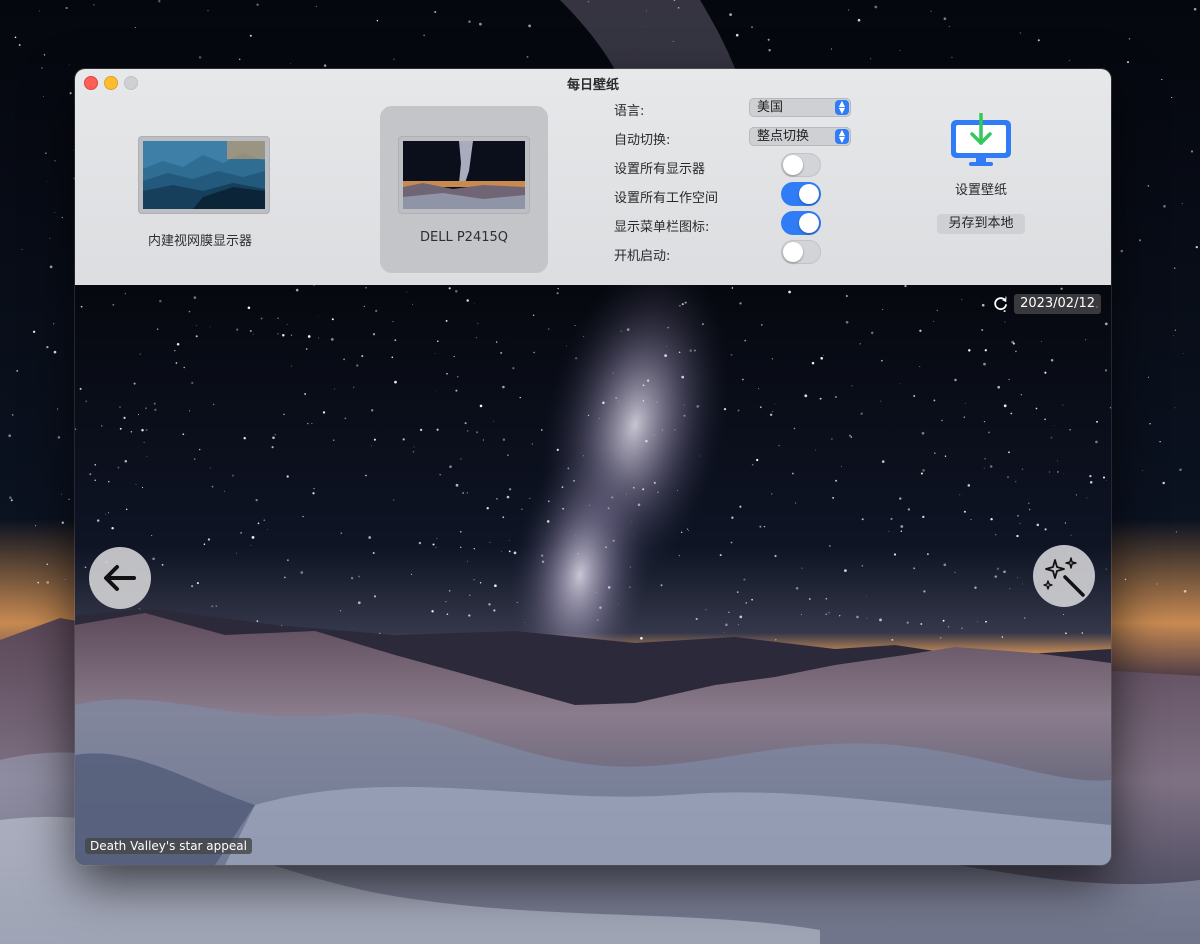 The width and height of the screenshot is (1200, 944). Describe the element at coordinates (801, 223) in the screenshot. I see `menubar-icon-toggle` at that location.